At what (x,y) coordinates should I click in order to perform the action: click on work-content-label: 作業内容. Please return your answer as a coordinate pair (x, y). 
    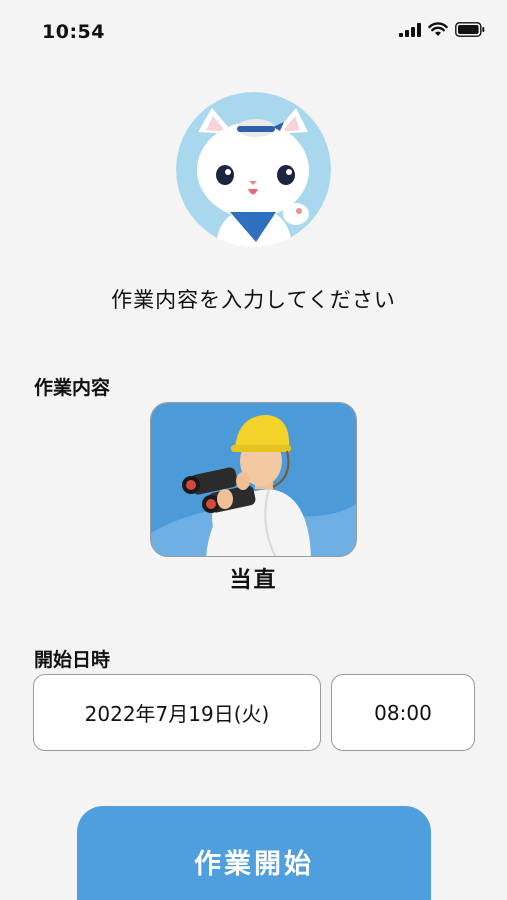
    Looking at the image, I should click on (72, 388).